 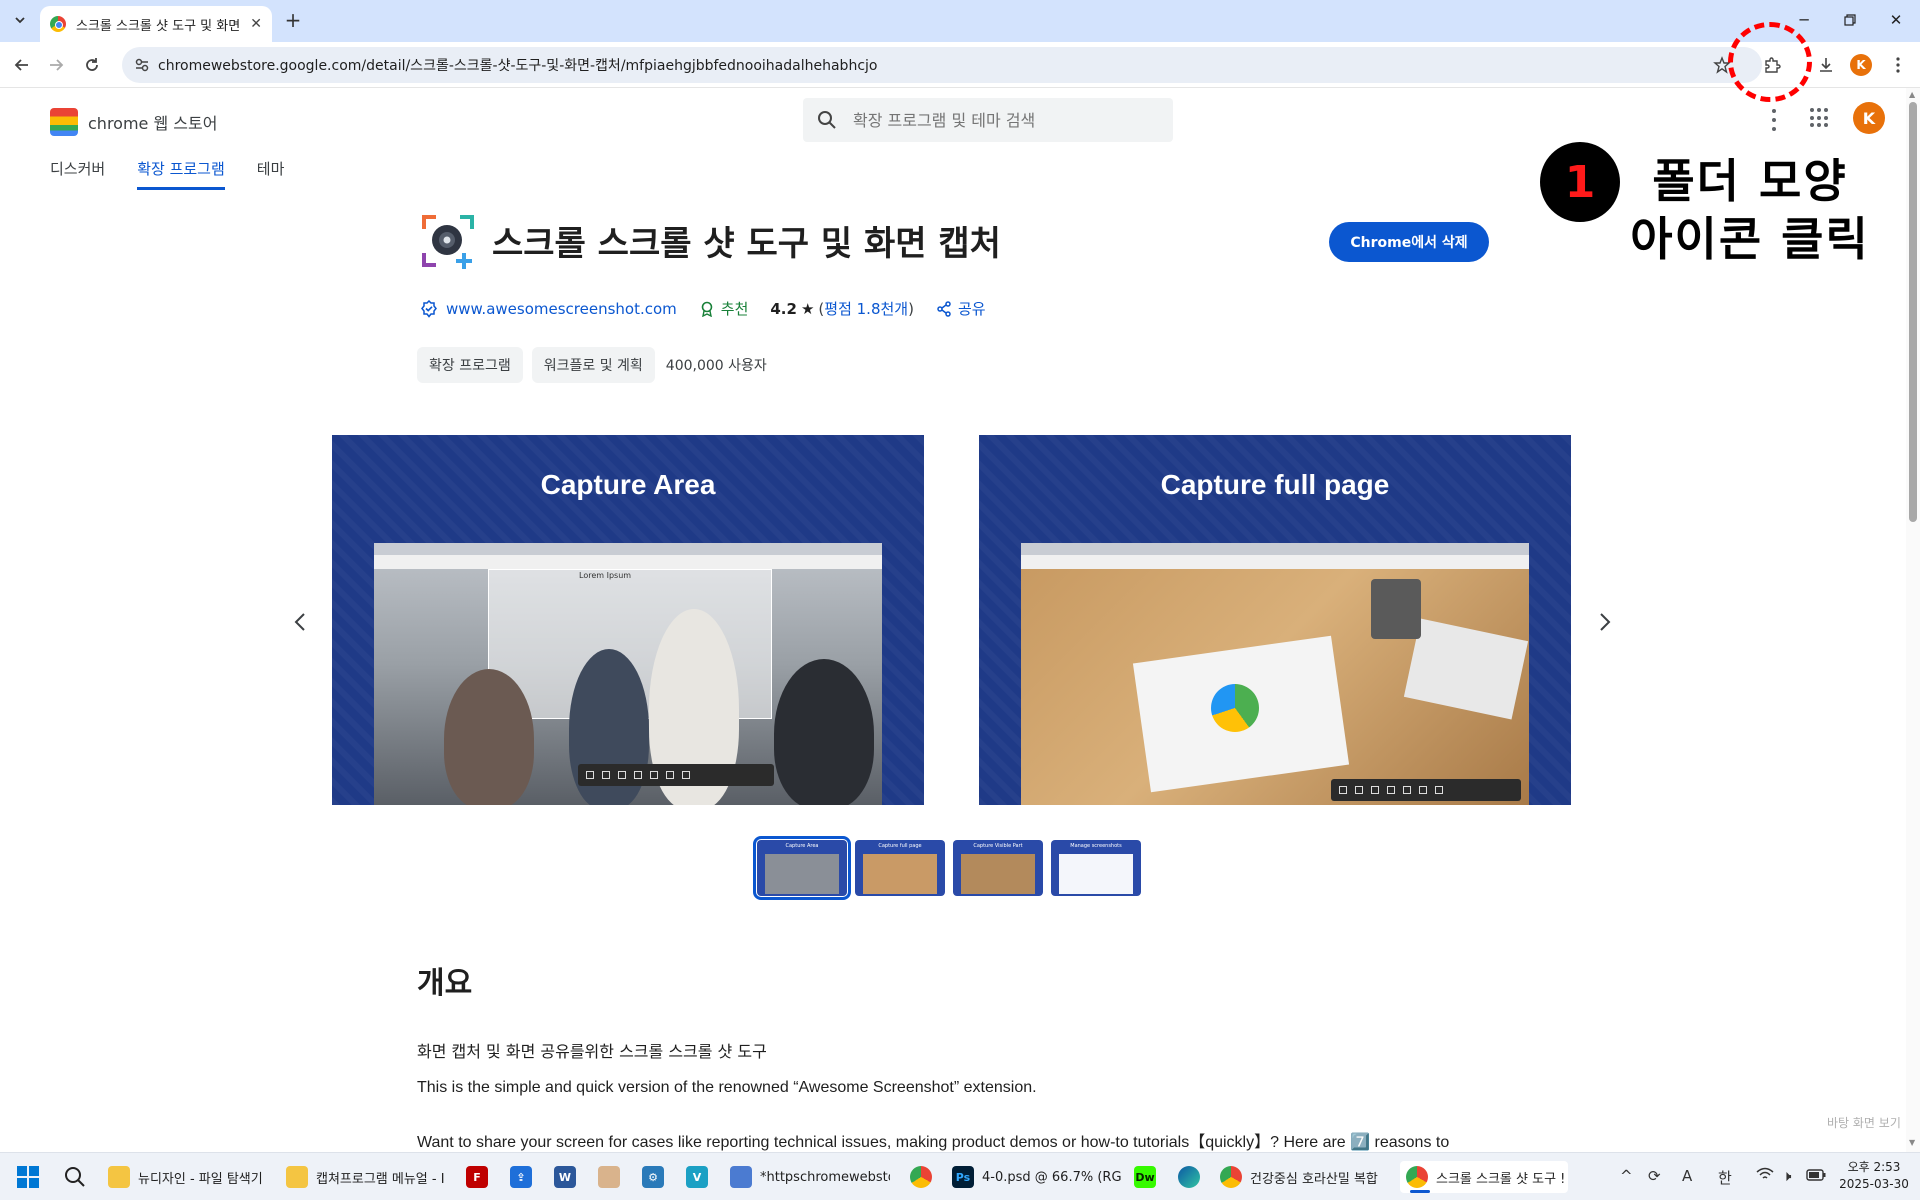 I want to click on taskbar-search-button, so click(x=75, y=1177).